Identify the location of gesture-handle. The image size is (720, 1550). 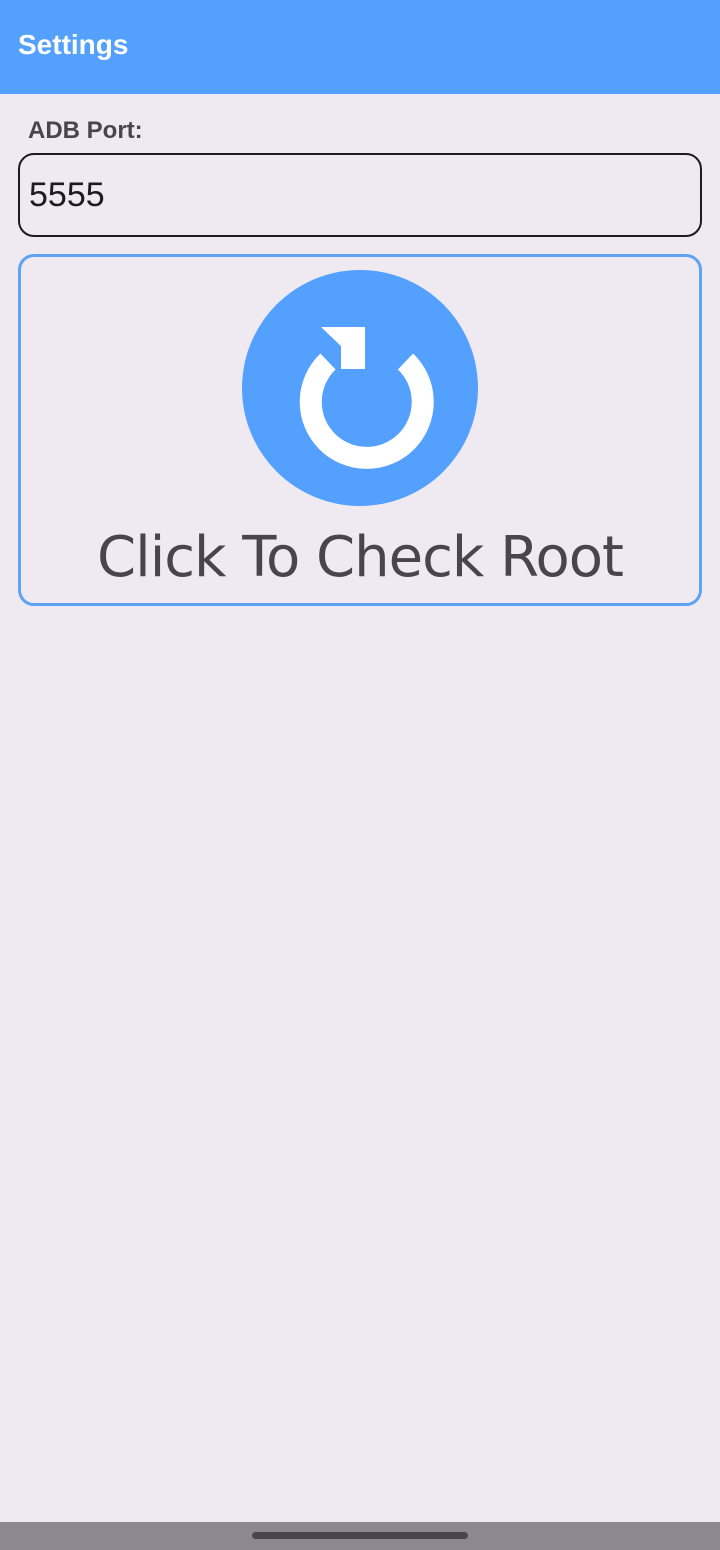
(360, 1535).